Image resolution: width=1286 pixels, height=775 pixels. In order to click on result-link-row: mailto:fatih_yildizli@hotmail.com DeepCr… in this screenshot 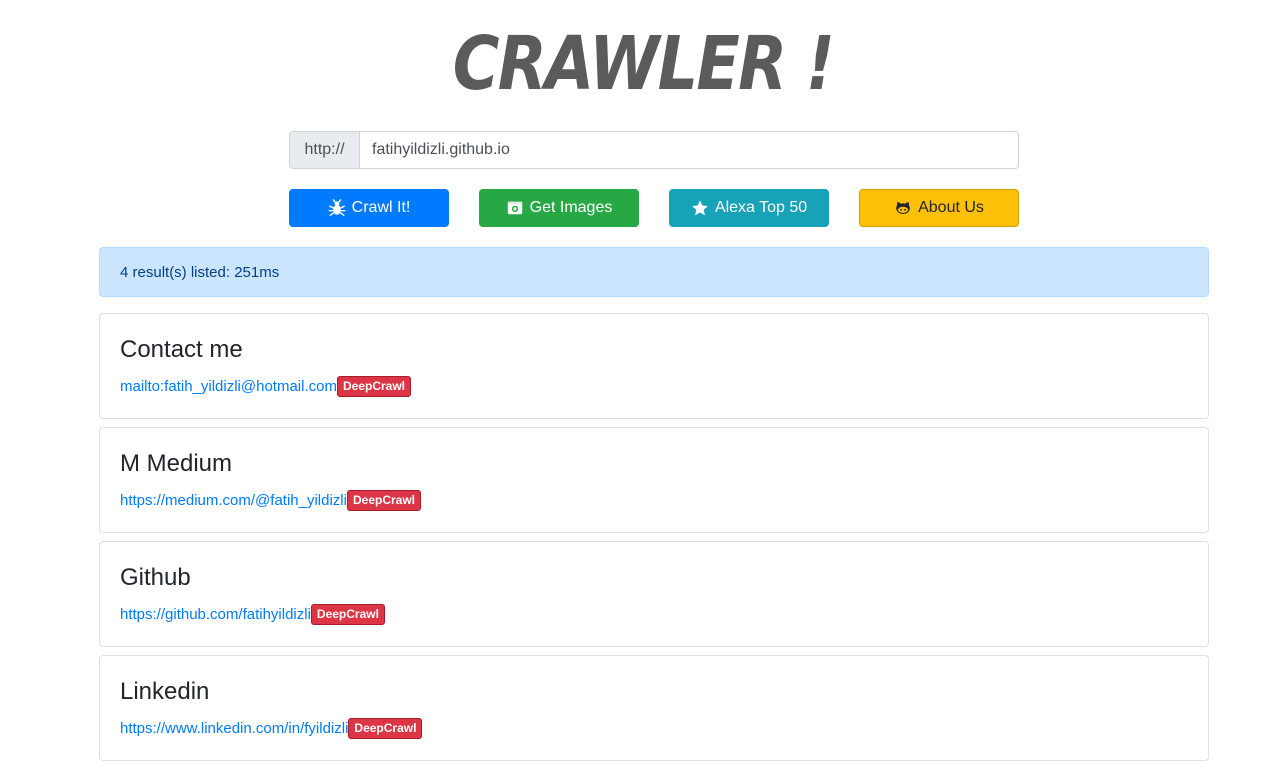, I will do `click(265, 386)`.